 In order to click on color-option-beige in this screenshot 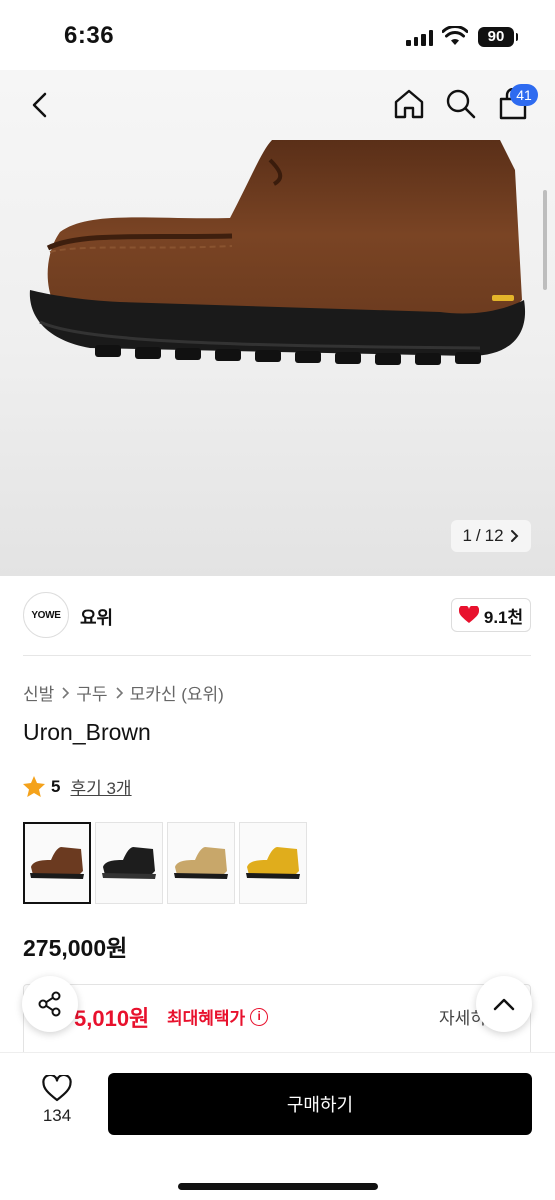, I will do `click(201, 863)`.